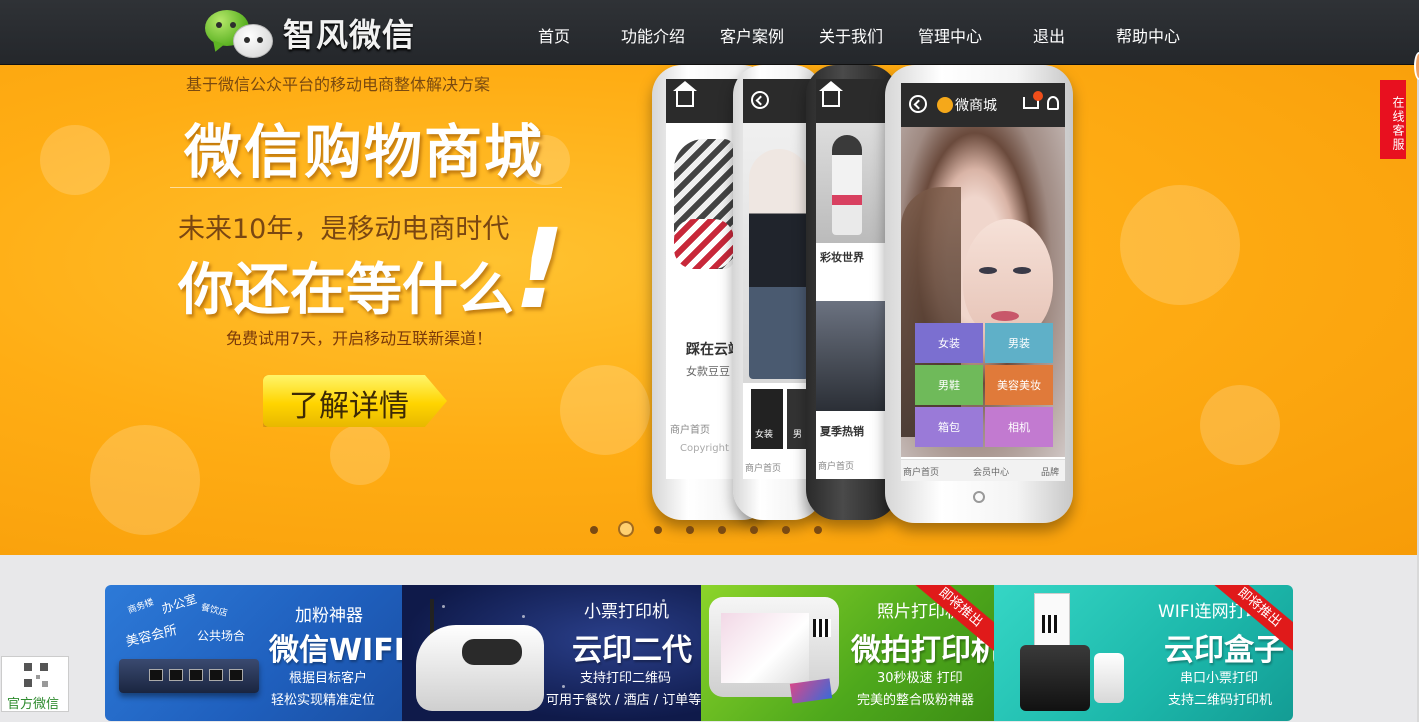 Image resolution: width=1419 pixels, height=722 pixels. I want to click on box-printer-image, so click(1055, 678).